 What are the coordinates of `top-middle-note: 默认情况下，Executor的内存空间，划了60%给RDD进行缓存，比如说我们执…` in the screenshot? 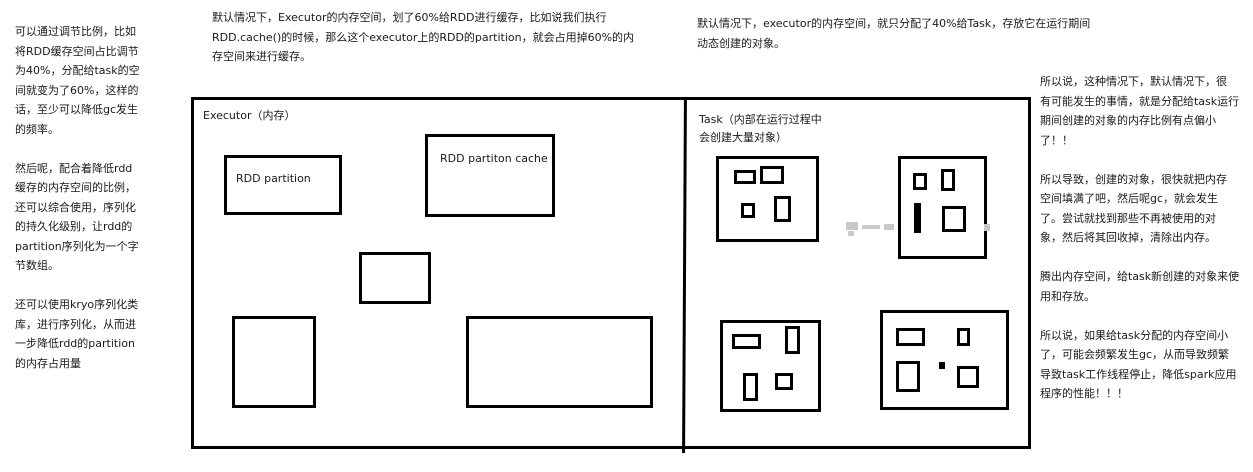 It's located at (423, 37).